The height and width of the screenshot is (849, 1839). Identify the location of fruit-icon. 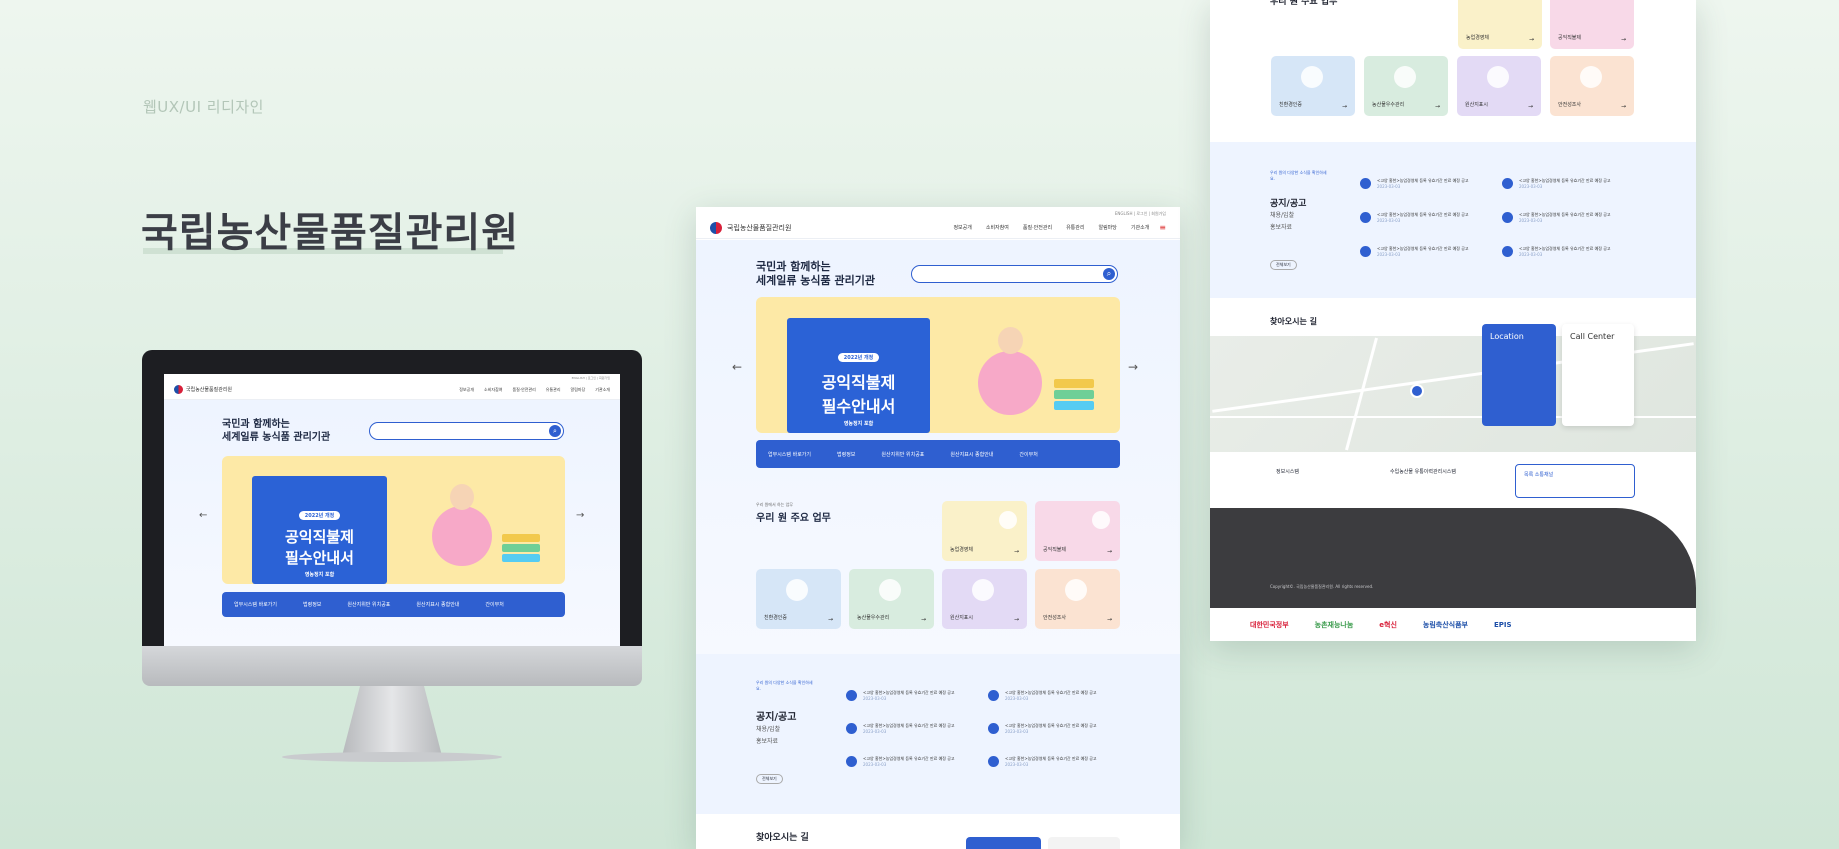
(983, 590).